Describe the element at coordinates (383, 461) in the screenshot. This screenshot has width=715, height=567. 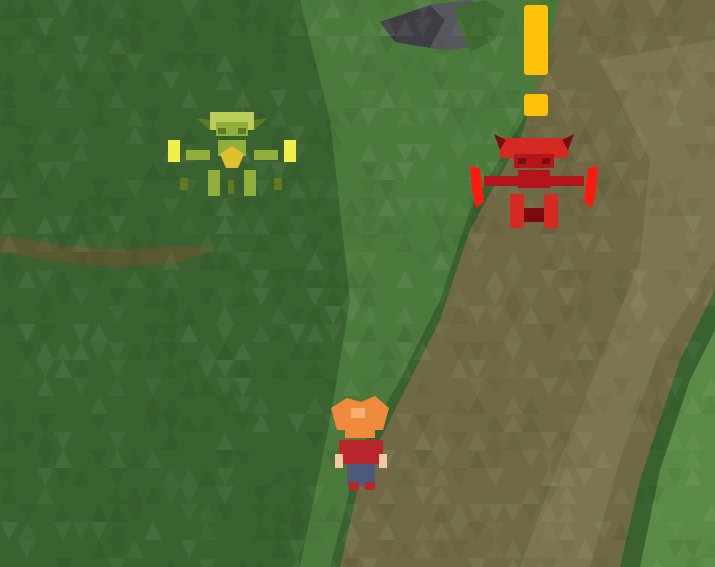
I see `player-hand-right` at that location.